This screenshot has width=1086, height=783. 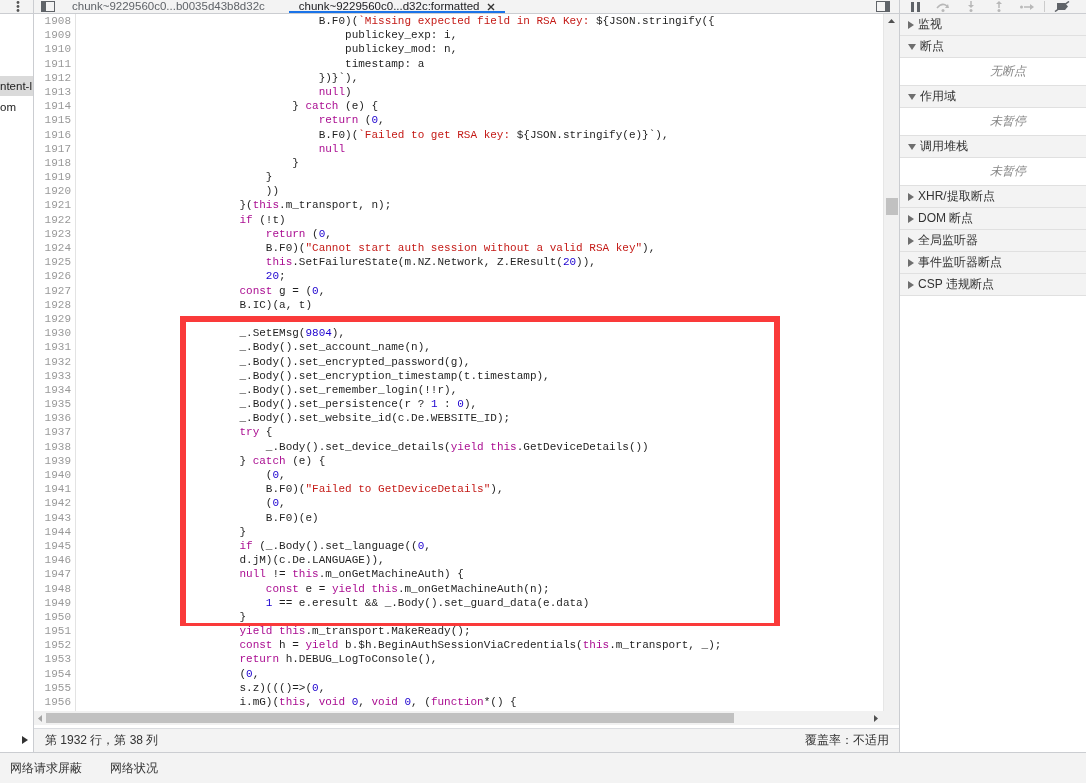 What do you see at coordinates (57, 389) in the screenshot?
I see `line-number: 1934` at bounding box center [57, 389].